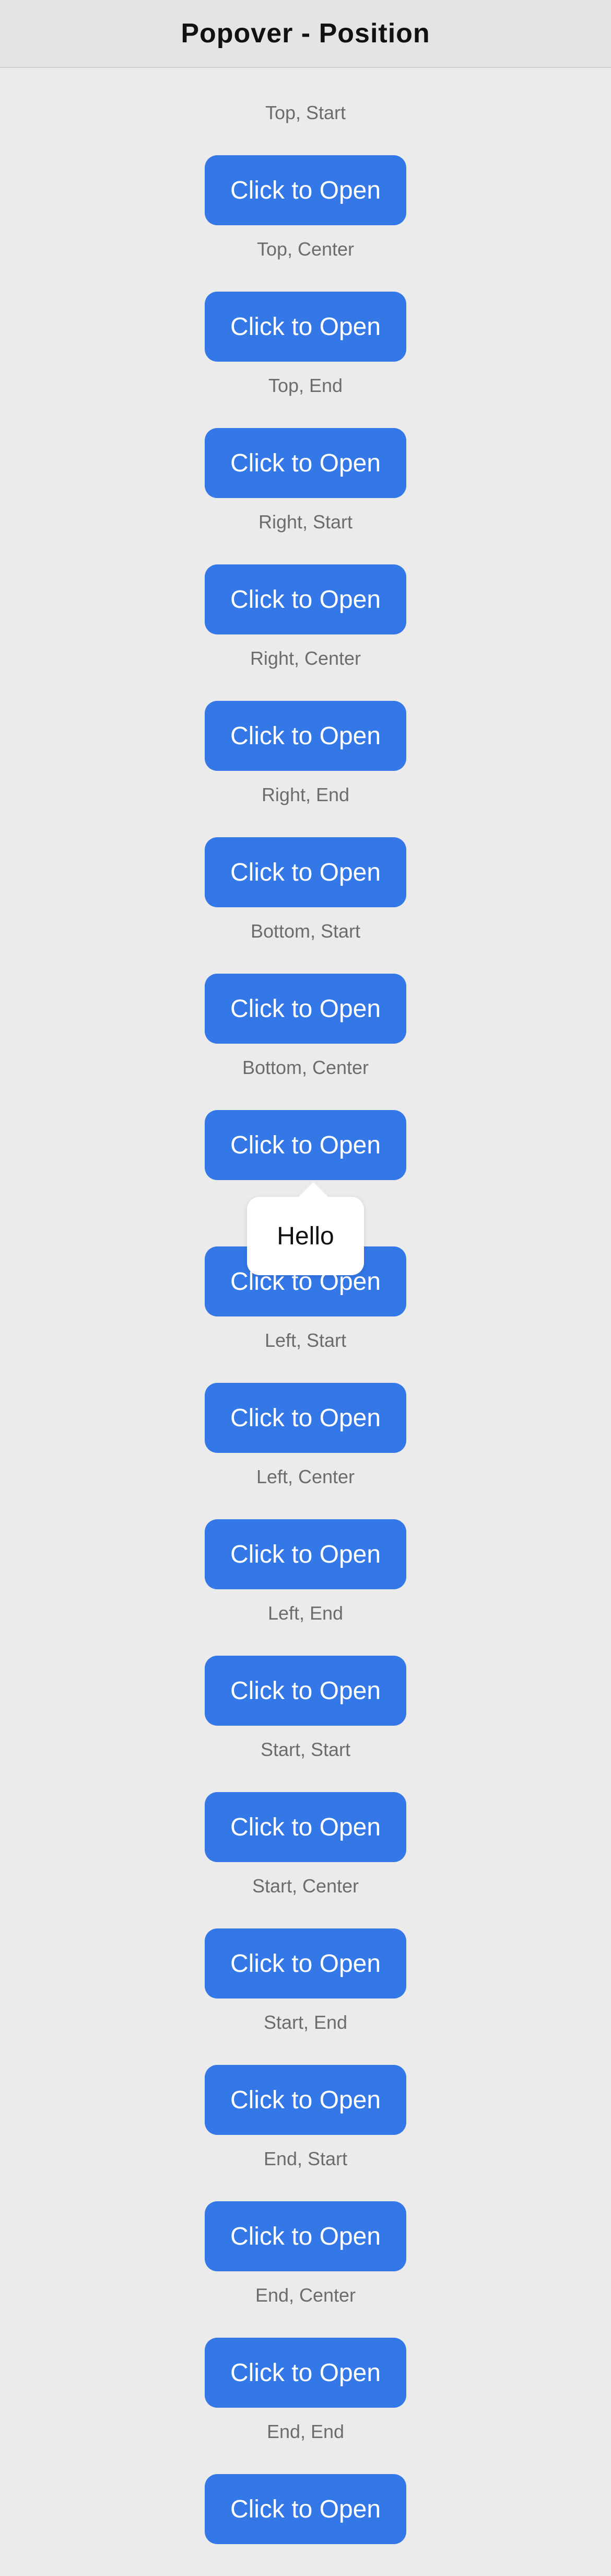 The image size is (611, 2576). I want to click on position-label: Right, Start, so click(305, 522).